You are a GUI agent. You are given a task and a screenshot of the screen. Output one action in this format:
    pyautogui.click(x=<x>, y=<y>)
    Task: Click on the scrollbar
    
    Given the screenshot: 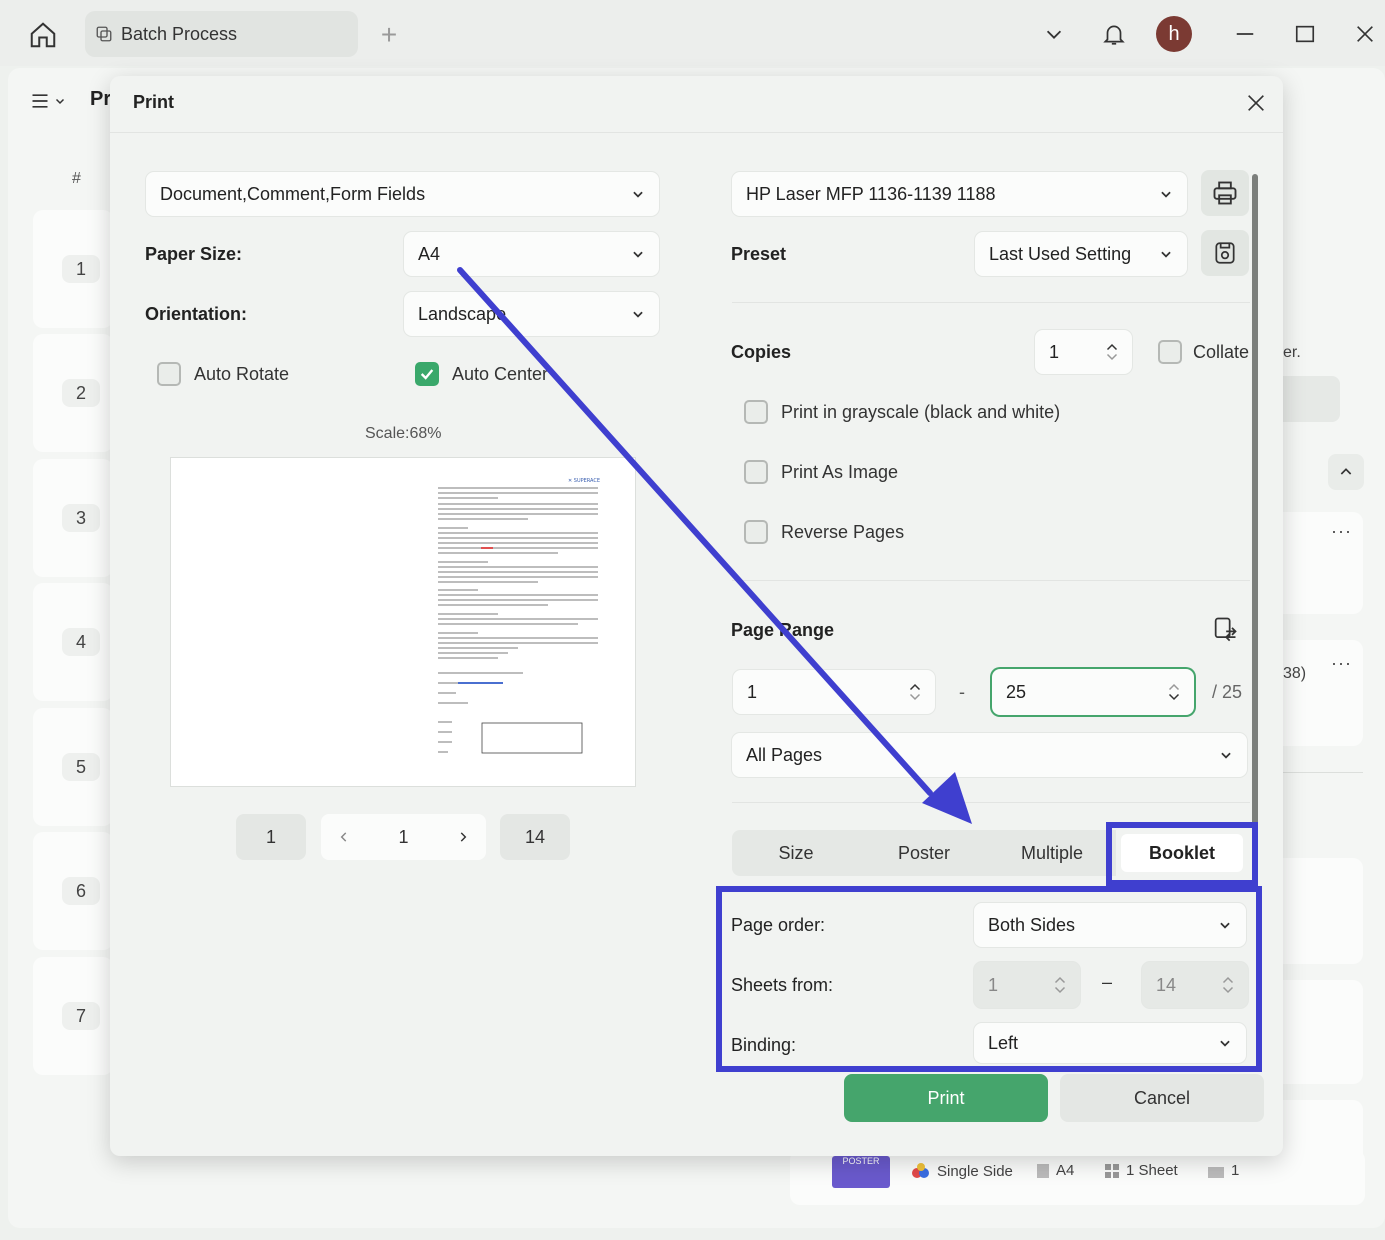 What is the action you would take?
    pyautogui.click(x=1255, y=504)
    